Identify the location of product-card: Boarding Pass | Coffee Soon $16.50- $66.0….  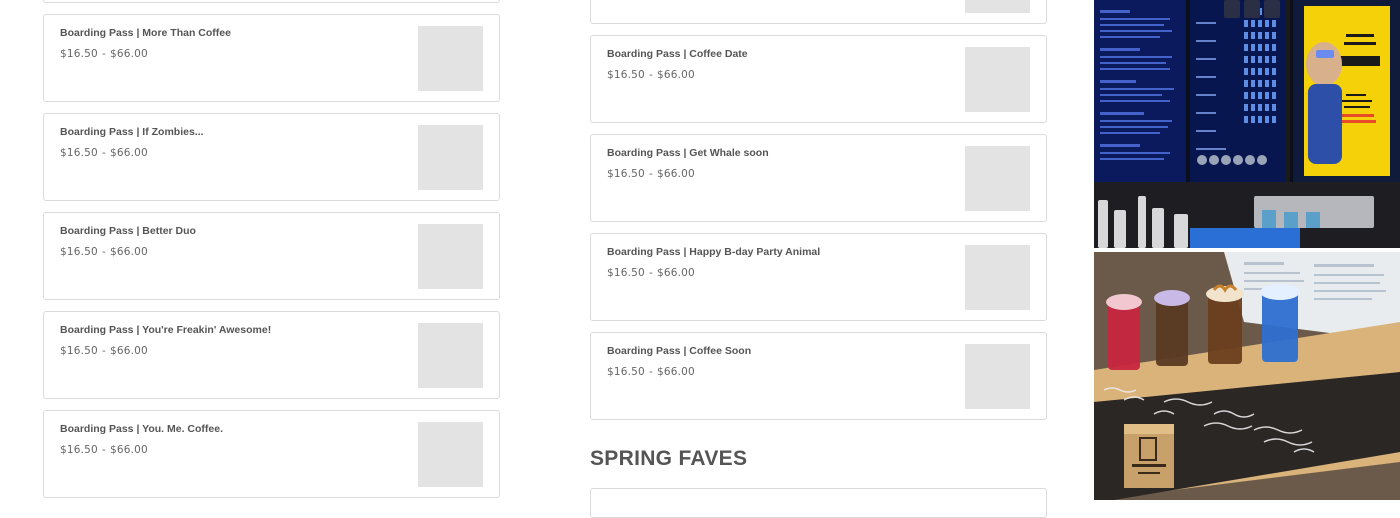
(818, 376).